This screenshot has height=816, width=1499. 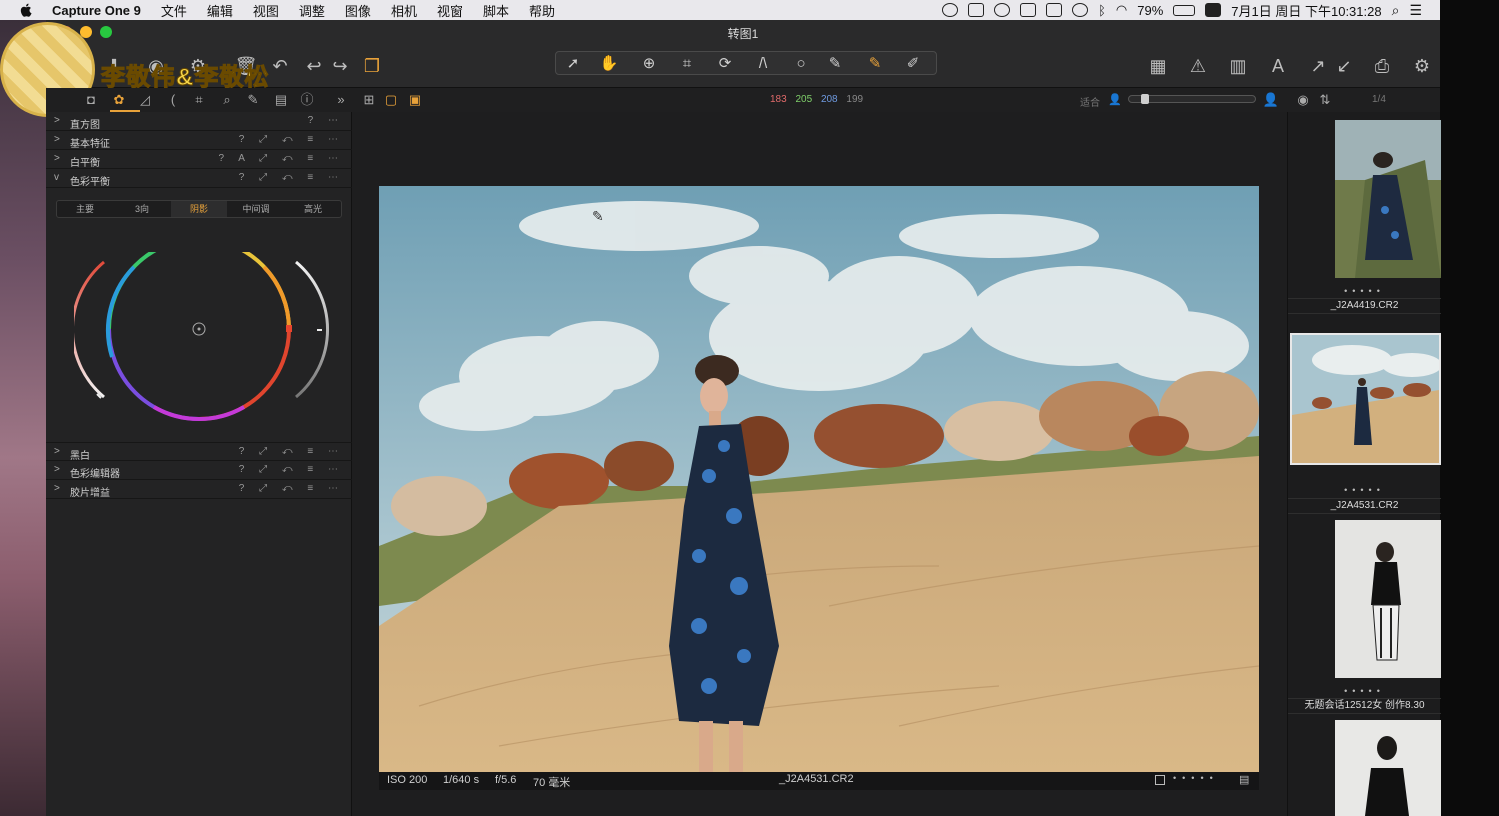 I want to click on compare-icon: ▦, so click(x=1158, y=66).